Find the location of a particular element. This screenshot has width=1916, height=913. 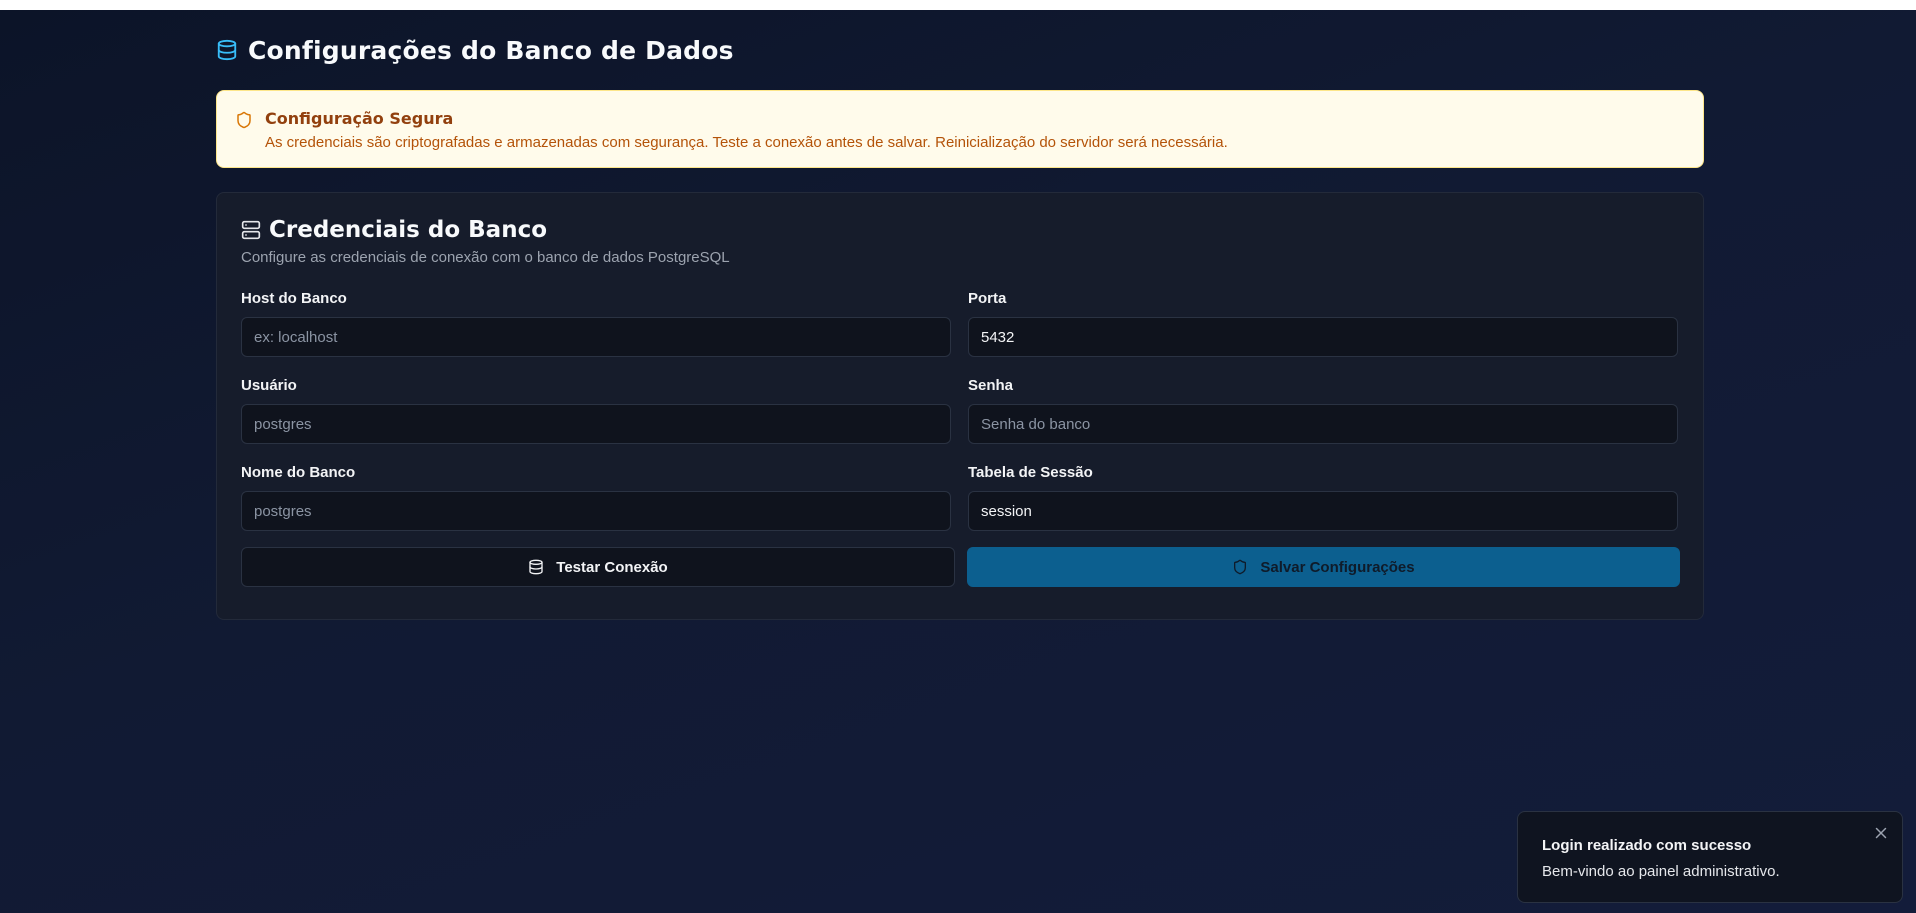

dbname-field: Nome do Banco is located at coordinates (596, 497).